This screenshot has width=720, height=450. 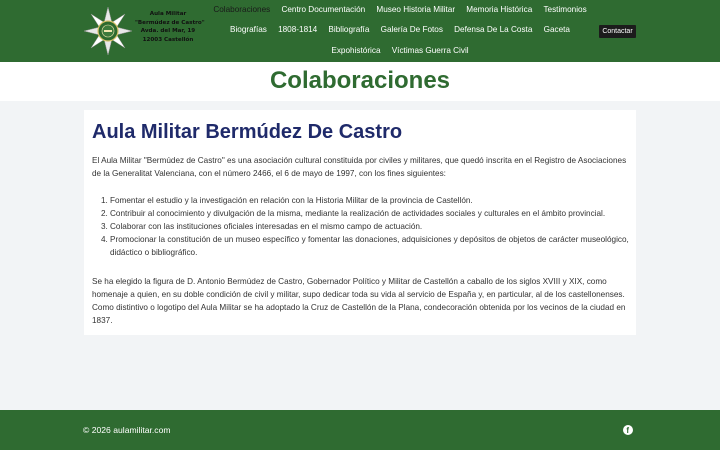 I want to click on nav-item-defensa-de-la-costa: Defensa De La Costa, so click(x=493, y=30).